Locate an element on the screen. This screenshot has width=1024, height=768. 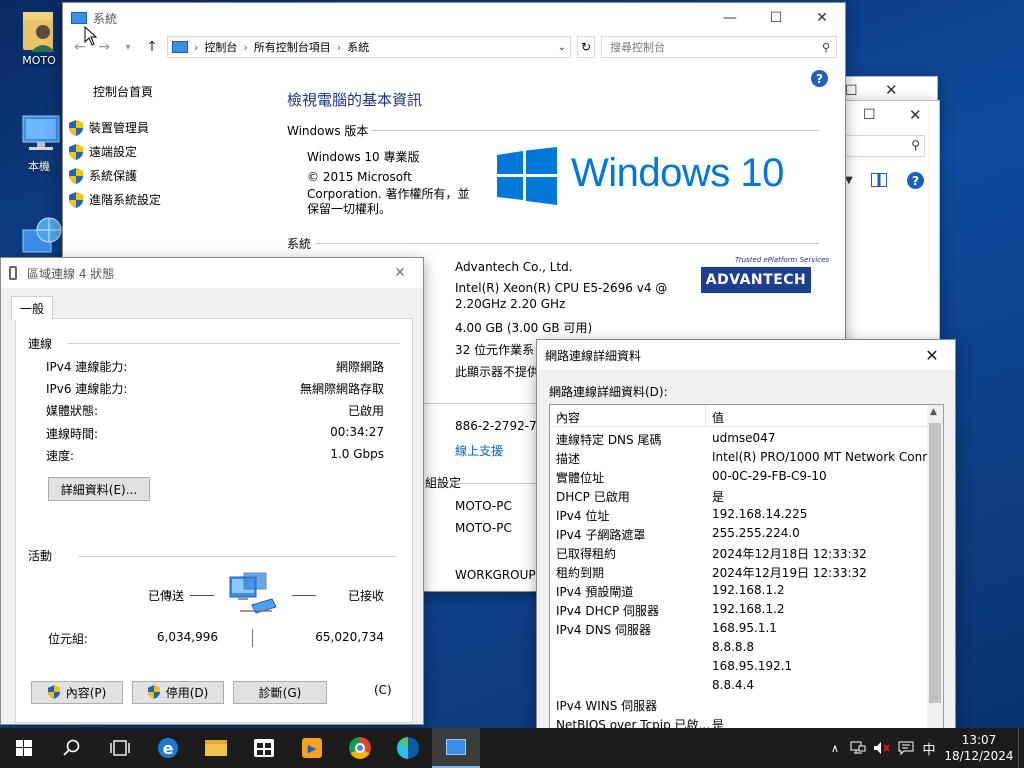
workgroup-value: WORKGROUP is located at coordinates (495, 575).